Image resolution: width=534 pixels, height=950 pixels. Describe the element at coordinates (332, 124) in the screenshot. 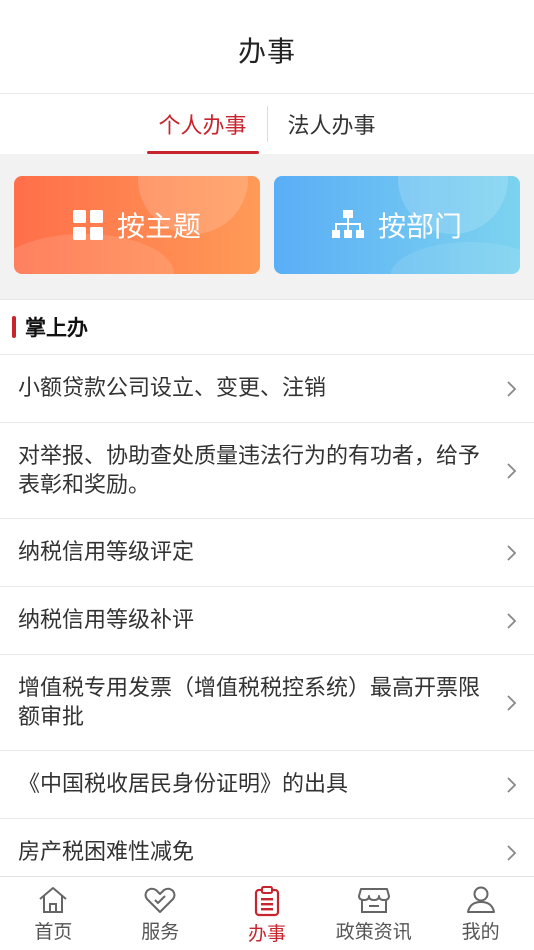

I see `tab-legal-person: 法人办事` at that location.